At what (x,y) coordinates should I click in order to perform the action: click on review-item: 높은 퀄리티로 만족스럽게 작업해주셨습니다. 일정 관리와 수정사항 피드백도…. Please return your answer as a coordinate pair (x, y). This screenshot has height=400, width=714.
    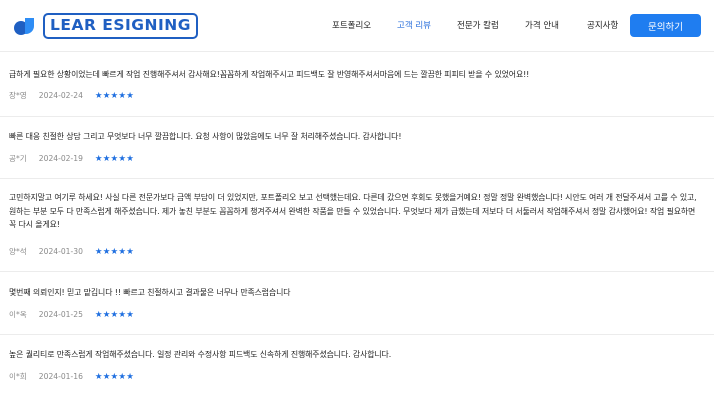
    Looking at the image, I should click on (356, 365).